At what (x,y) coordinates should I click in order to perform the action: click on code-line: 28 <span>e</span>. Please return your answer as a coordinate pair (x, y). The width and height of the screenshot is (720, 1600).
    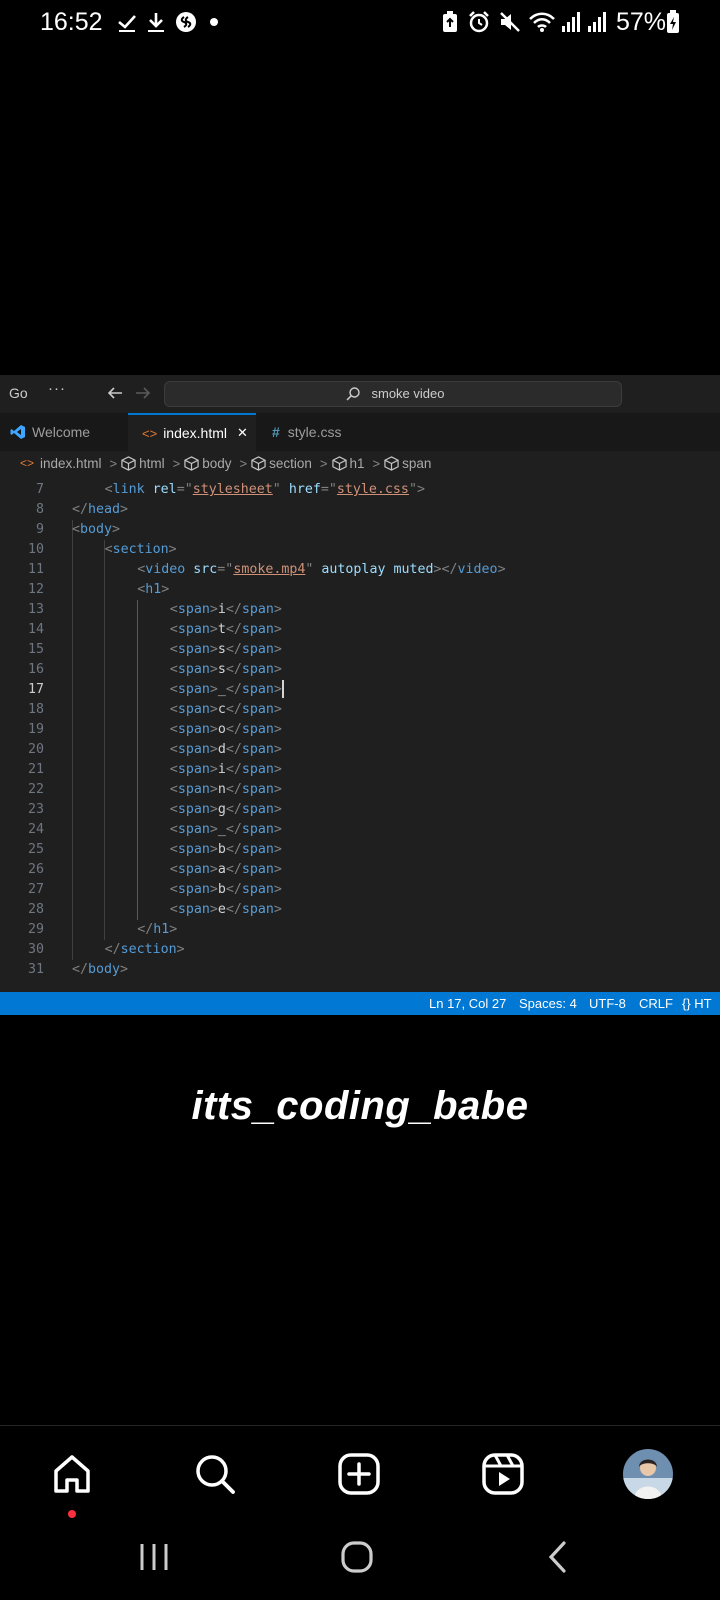
    Looking at the image, I should click on (360, 910).